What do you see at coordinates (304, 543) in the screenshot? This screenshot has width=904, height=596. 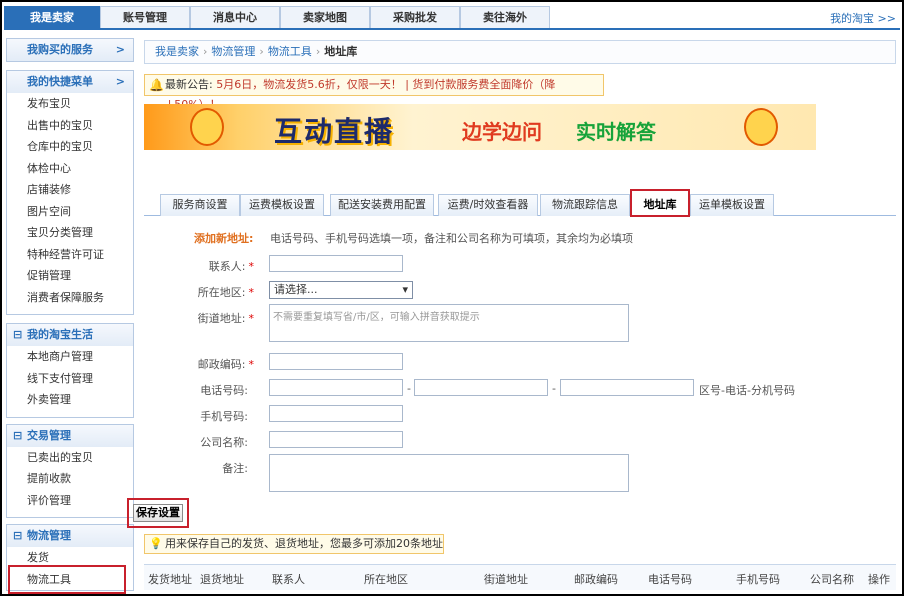 I see `tip-text: 用来保存自己的发货、退货地址，您最多可添加20条地址` at bounding box center [304, 543].